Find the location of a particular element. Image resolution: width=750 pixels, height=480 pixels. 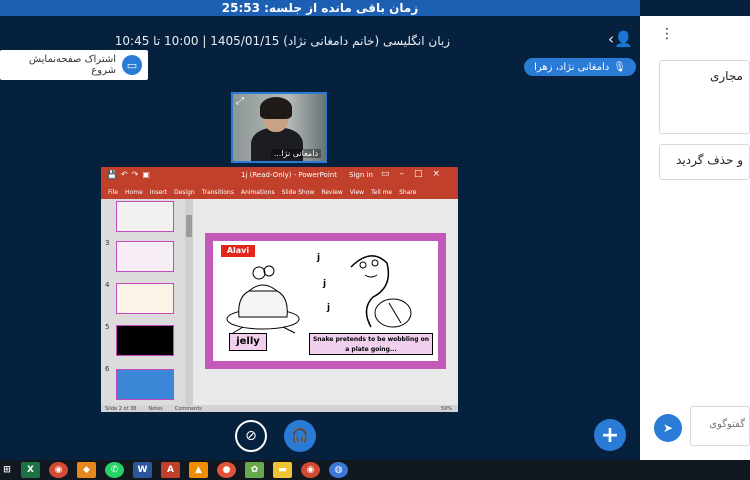

ppt-menu-item: Design is located at coordinates (184, 192).